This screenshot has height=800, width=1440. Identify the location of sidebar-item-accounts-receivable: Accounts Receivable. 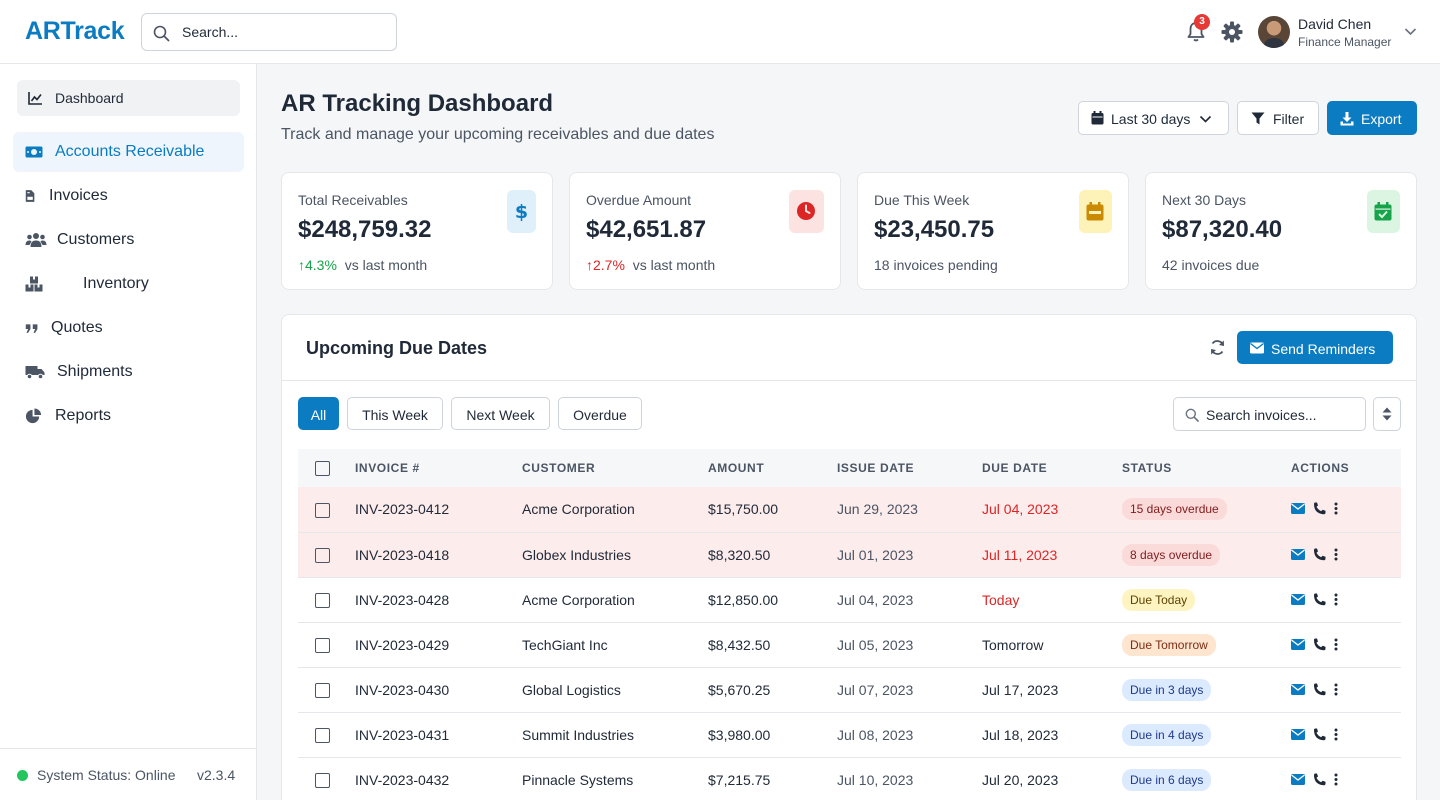
(128, 152).